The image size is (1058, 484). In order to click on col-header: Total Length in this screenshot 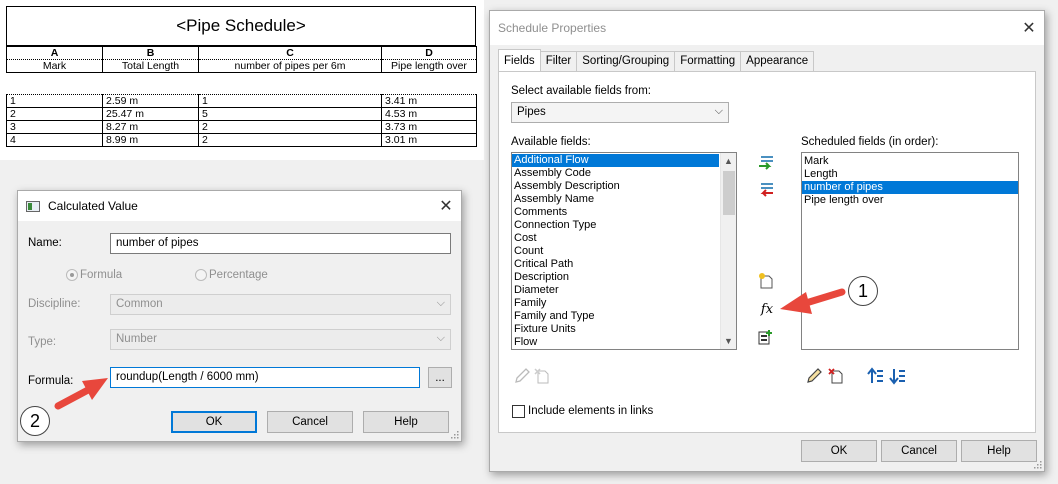, I will do `click(150, 66)`.